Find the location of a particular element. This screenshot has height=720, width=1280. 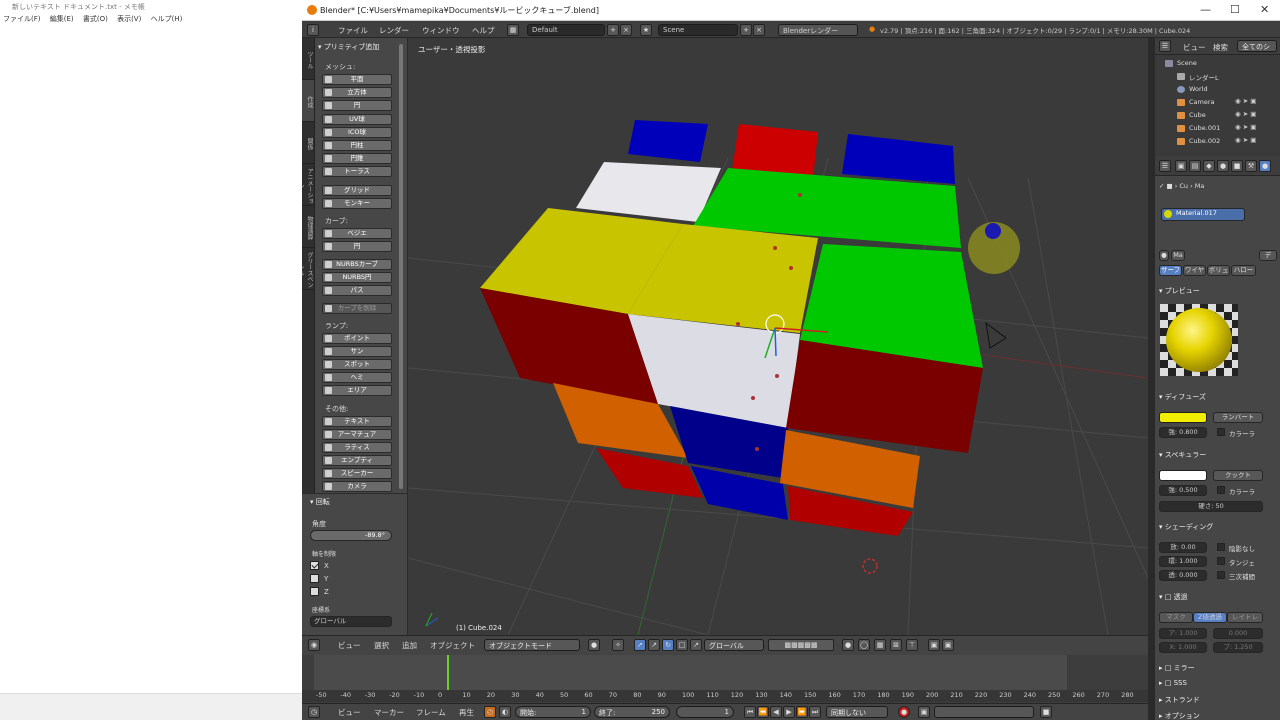

outliner-editor-icon: ☰ is located at coordinates (1165, 46).